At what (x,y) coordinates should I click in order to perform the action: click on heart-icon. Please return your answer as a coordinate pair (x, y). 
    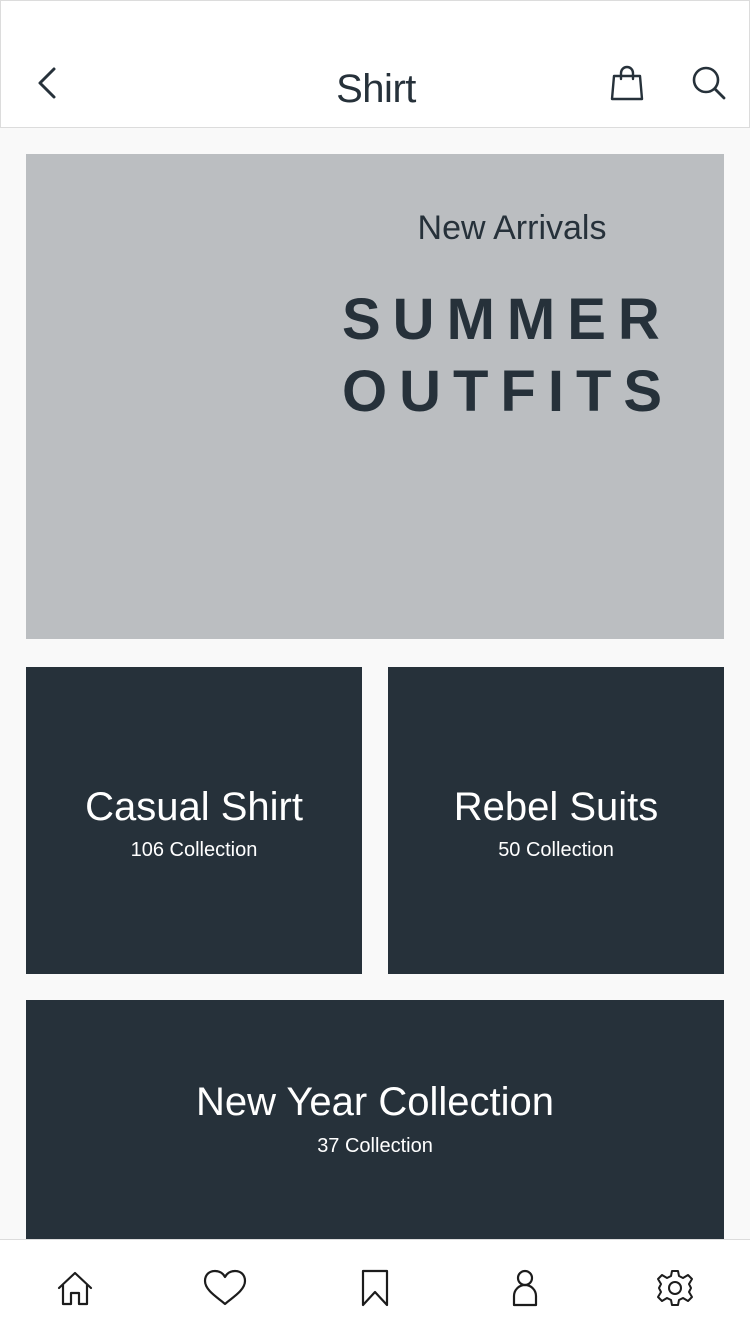
    Looking at the image, I should click on (225, 1288).